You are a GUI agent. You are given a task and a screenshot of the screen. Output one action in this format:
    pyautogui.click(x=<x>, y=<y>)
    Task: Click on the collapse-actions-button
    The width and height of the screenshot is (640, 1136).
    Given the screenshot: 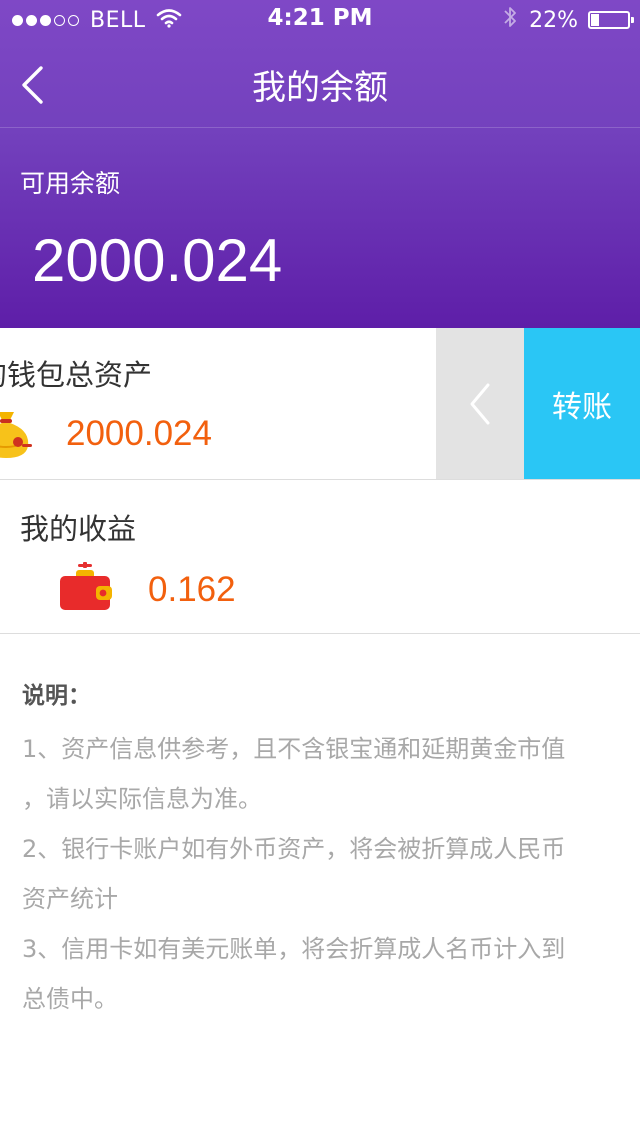 What is the action you would take?
    pyautogui.click(x=480, y=403)
    